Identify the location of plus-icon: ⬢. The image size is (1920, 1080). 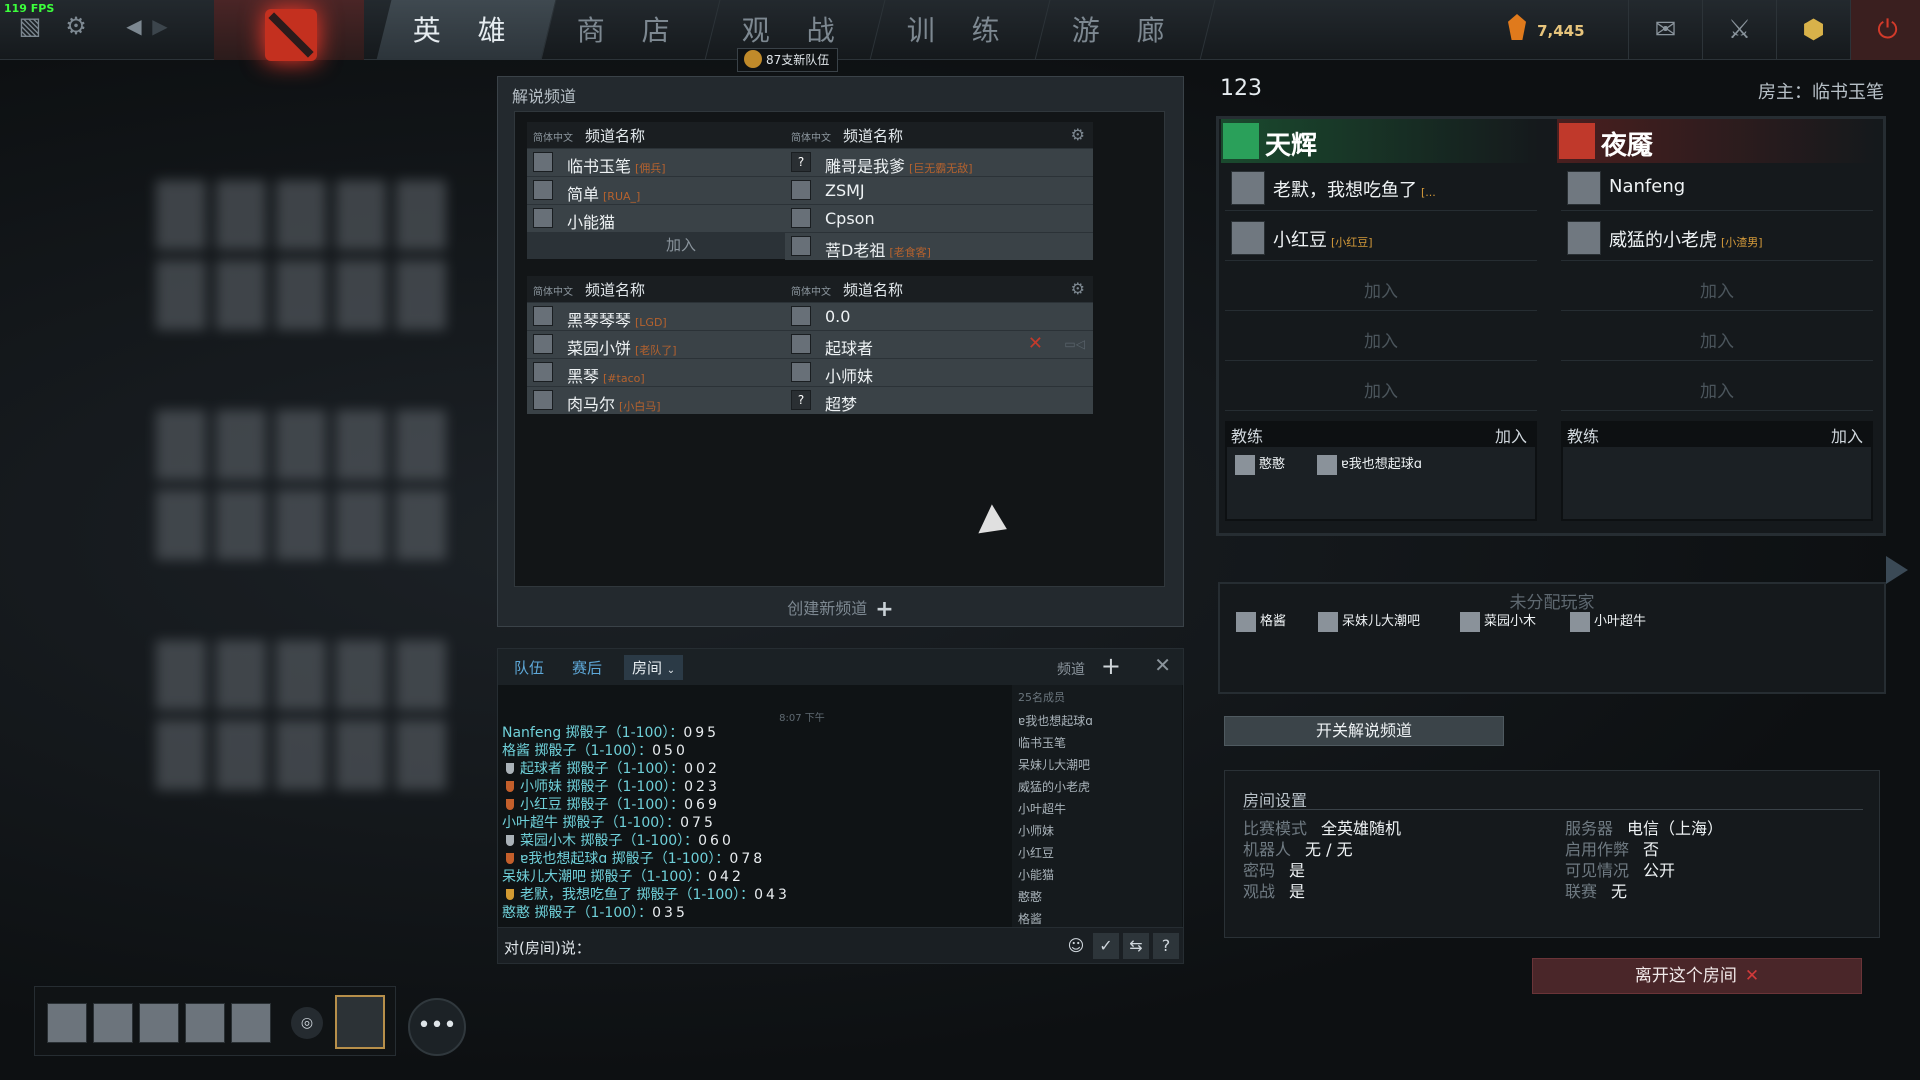
(1813, 30).